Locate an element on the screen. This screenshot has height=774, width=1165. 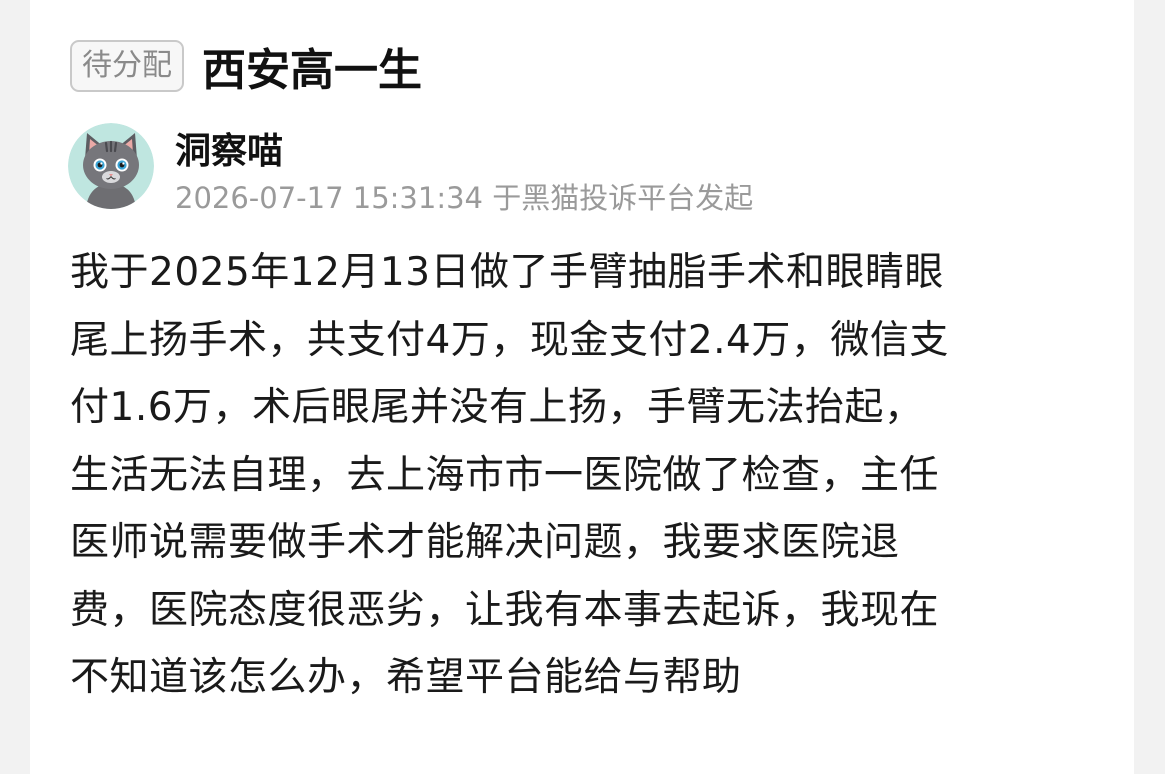
body-line: 付1.6万，术后眼尾并没有上扬，手臂无法抬起， is located at coordinates (497, 407).